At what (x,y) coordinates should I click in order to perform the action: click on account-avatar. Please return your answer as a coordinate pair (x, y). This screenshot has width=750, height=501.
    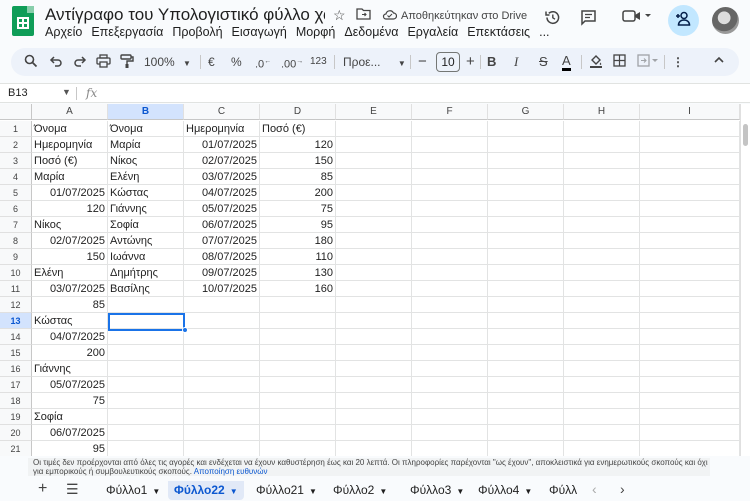
    Looking at the image, I should click on (725, 20).